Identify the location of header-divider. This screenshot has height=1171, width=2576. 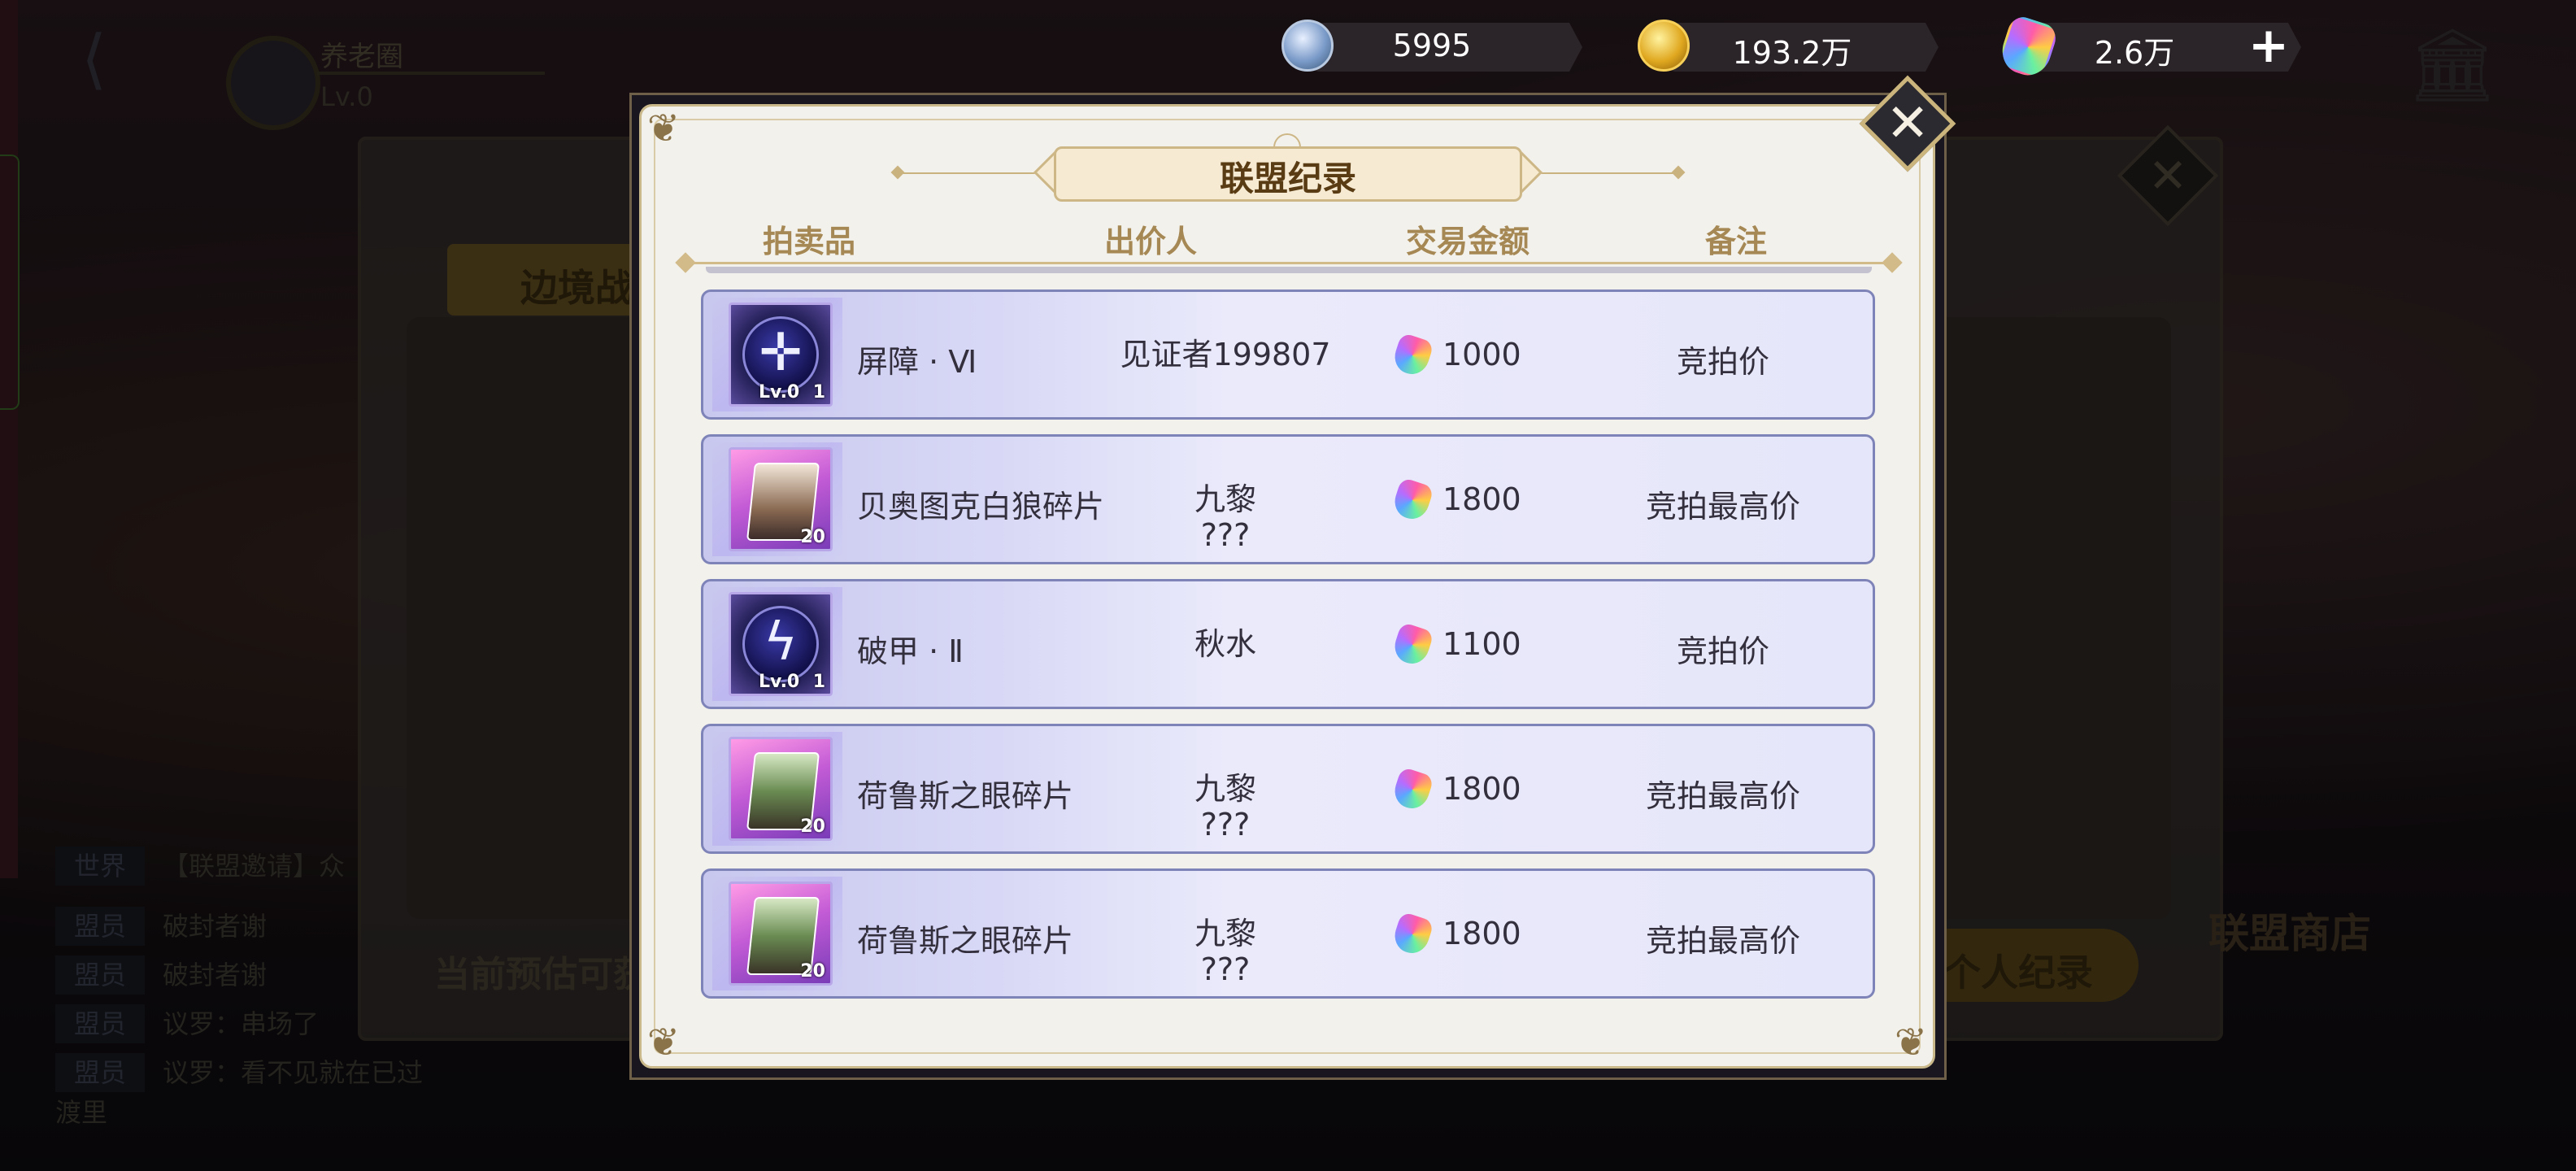
(1289, 263).